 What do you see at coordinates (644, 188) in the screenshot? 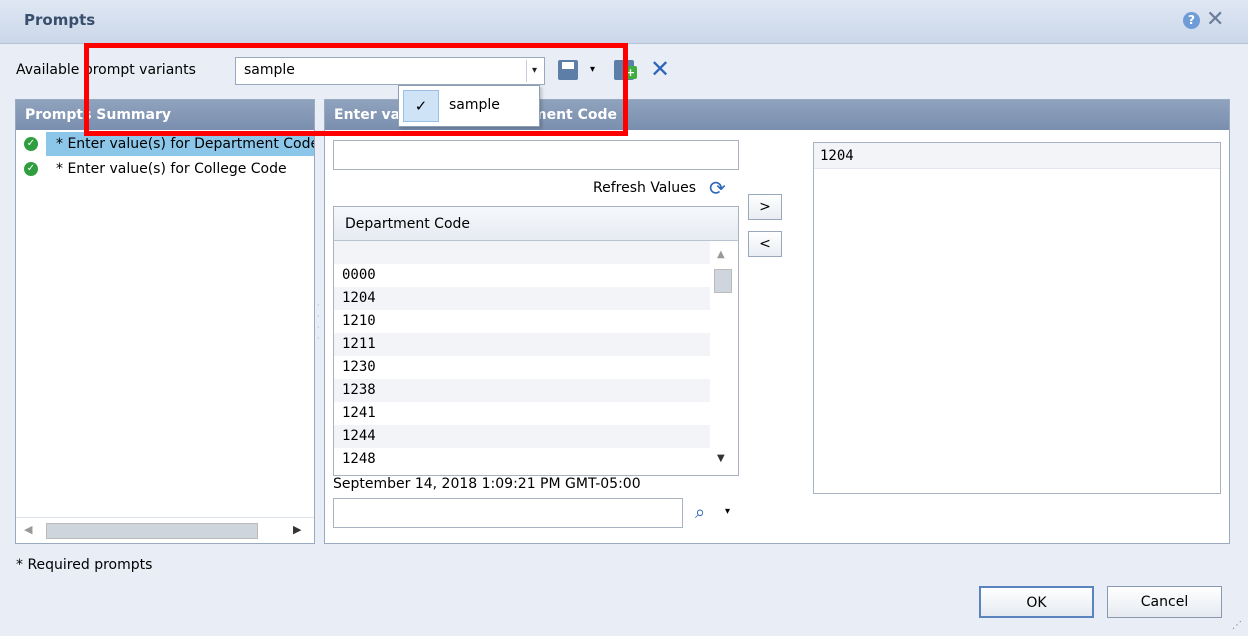
I see `refresh-values-link: Refresh Values` at bounding box center [644, 188].